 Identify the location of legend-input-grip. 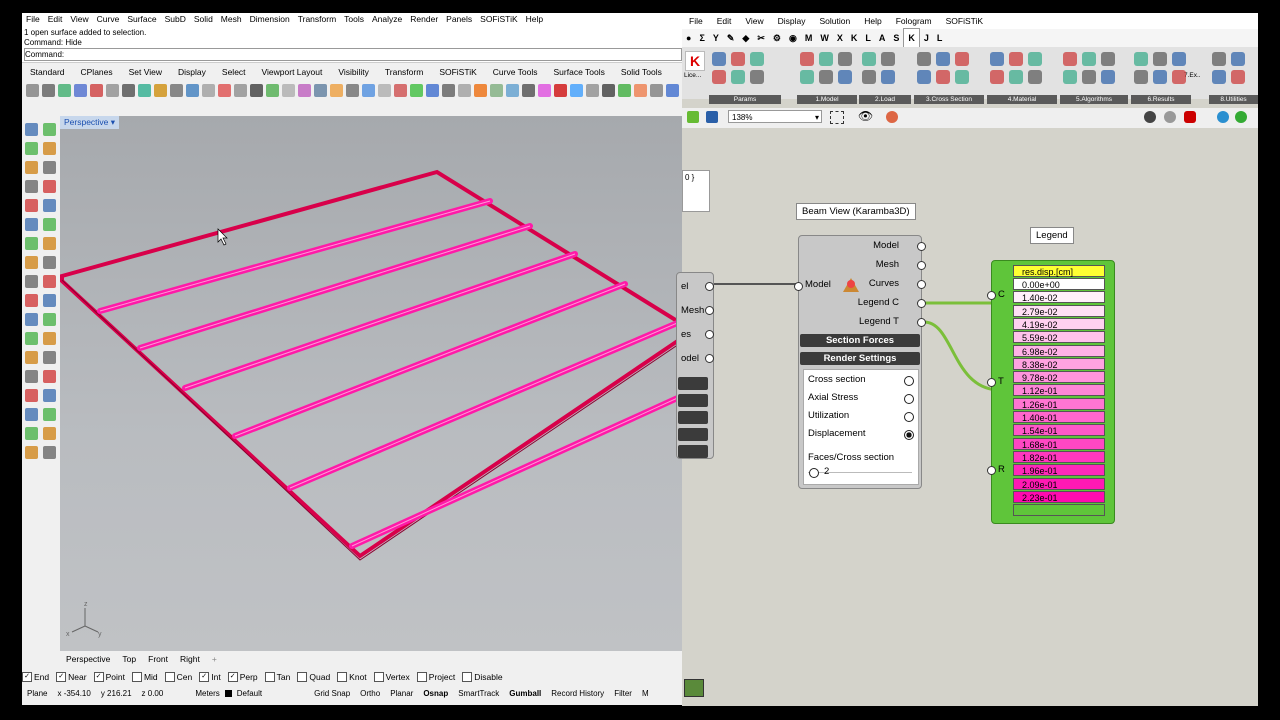
(991, 295).